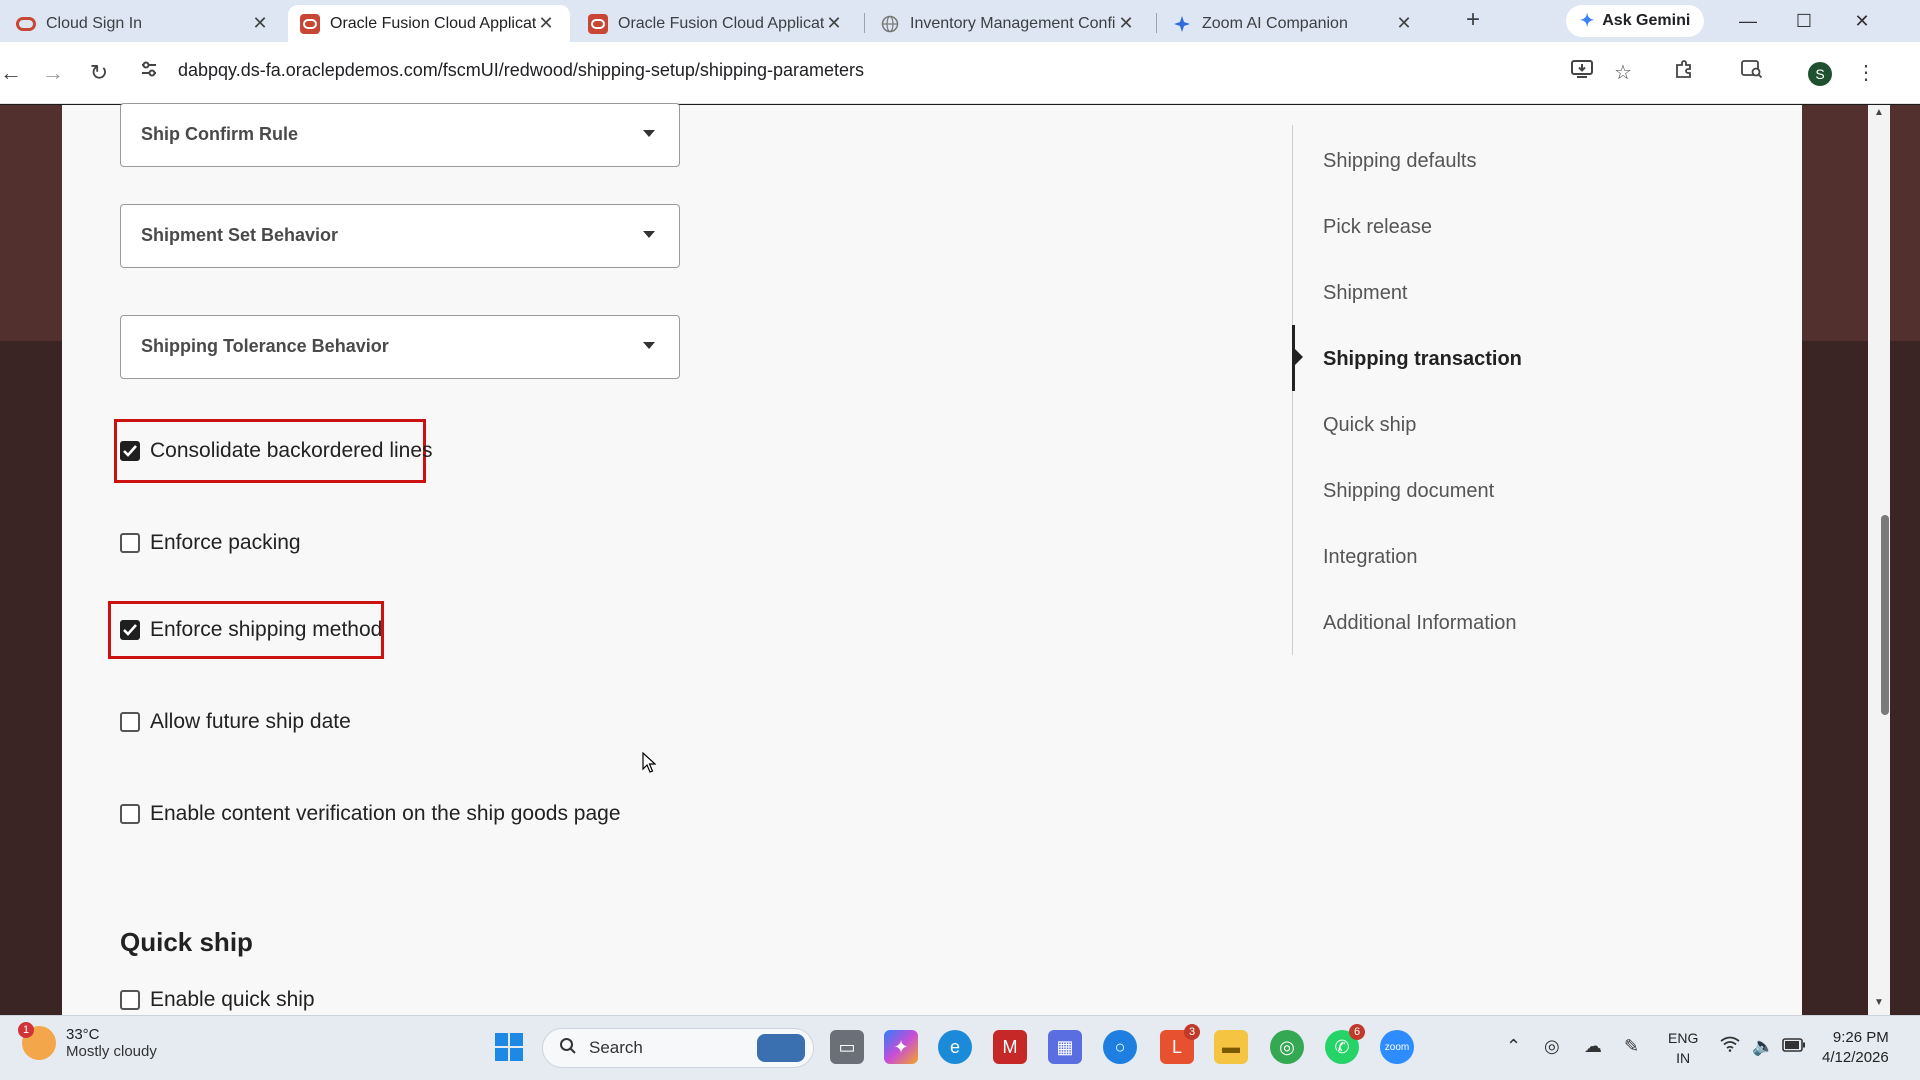 The image size is (1920, 1080). What do you see at coordinates (649, 345) in the screenshot?
I see `chevron-down-icon` at bounding box center [649, 345].